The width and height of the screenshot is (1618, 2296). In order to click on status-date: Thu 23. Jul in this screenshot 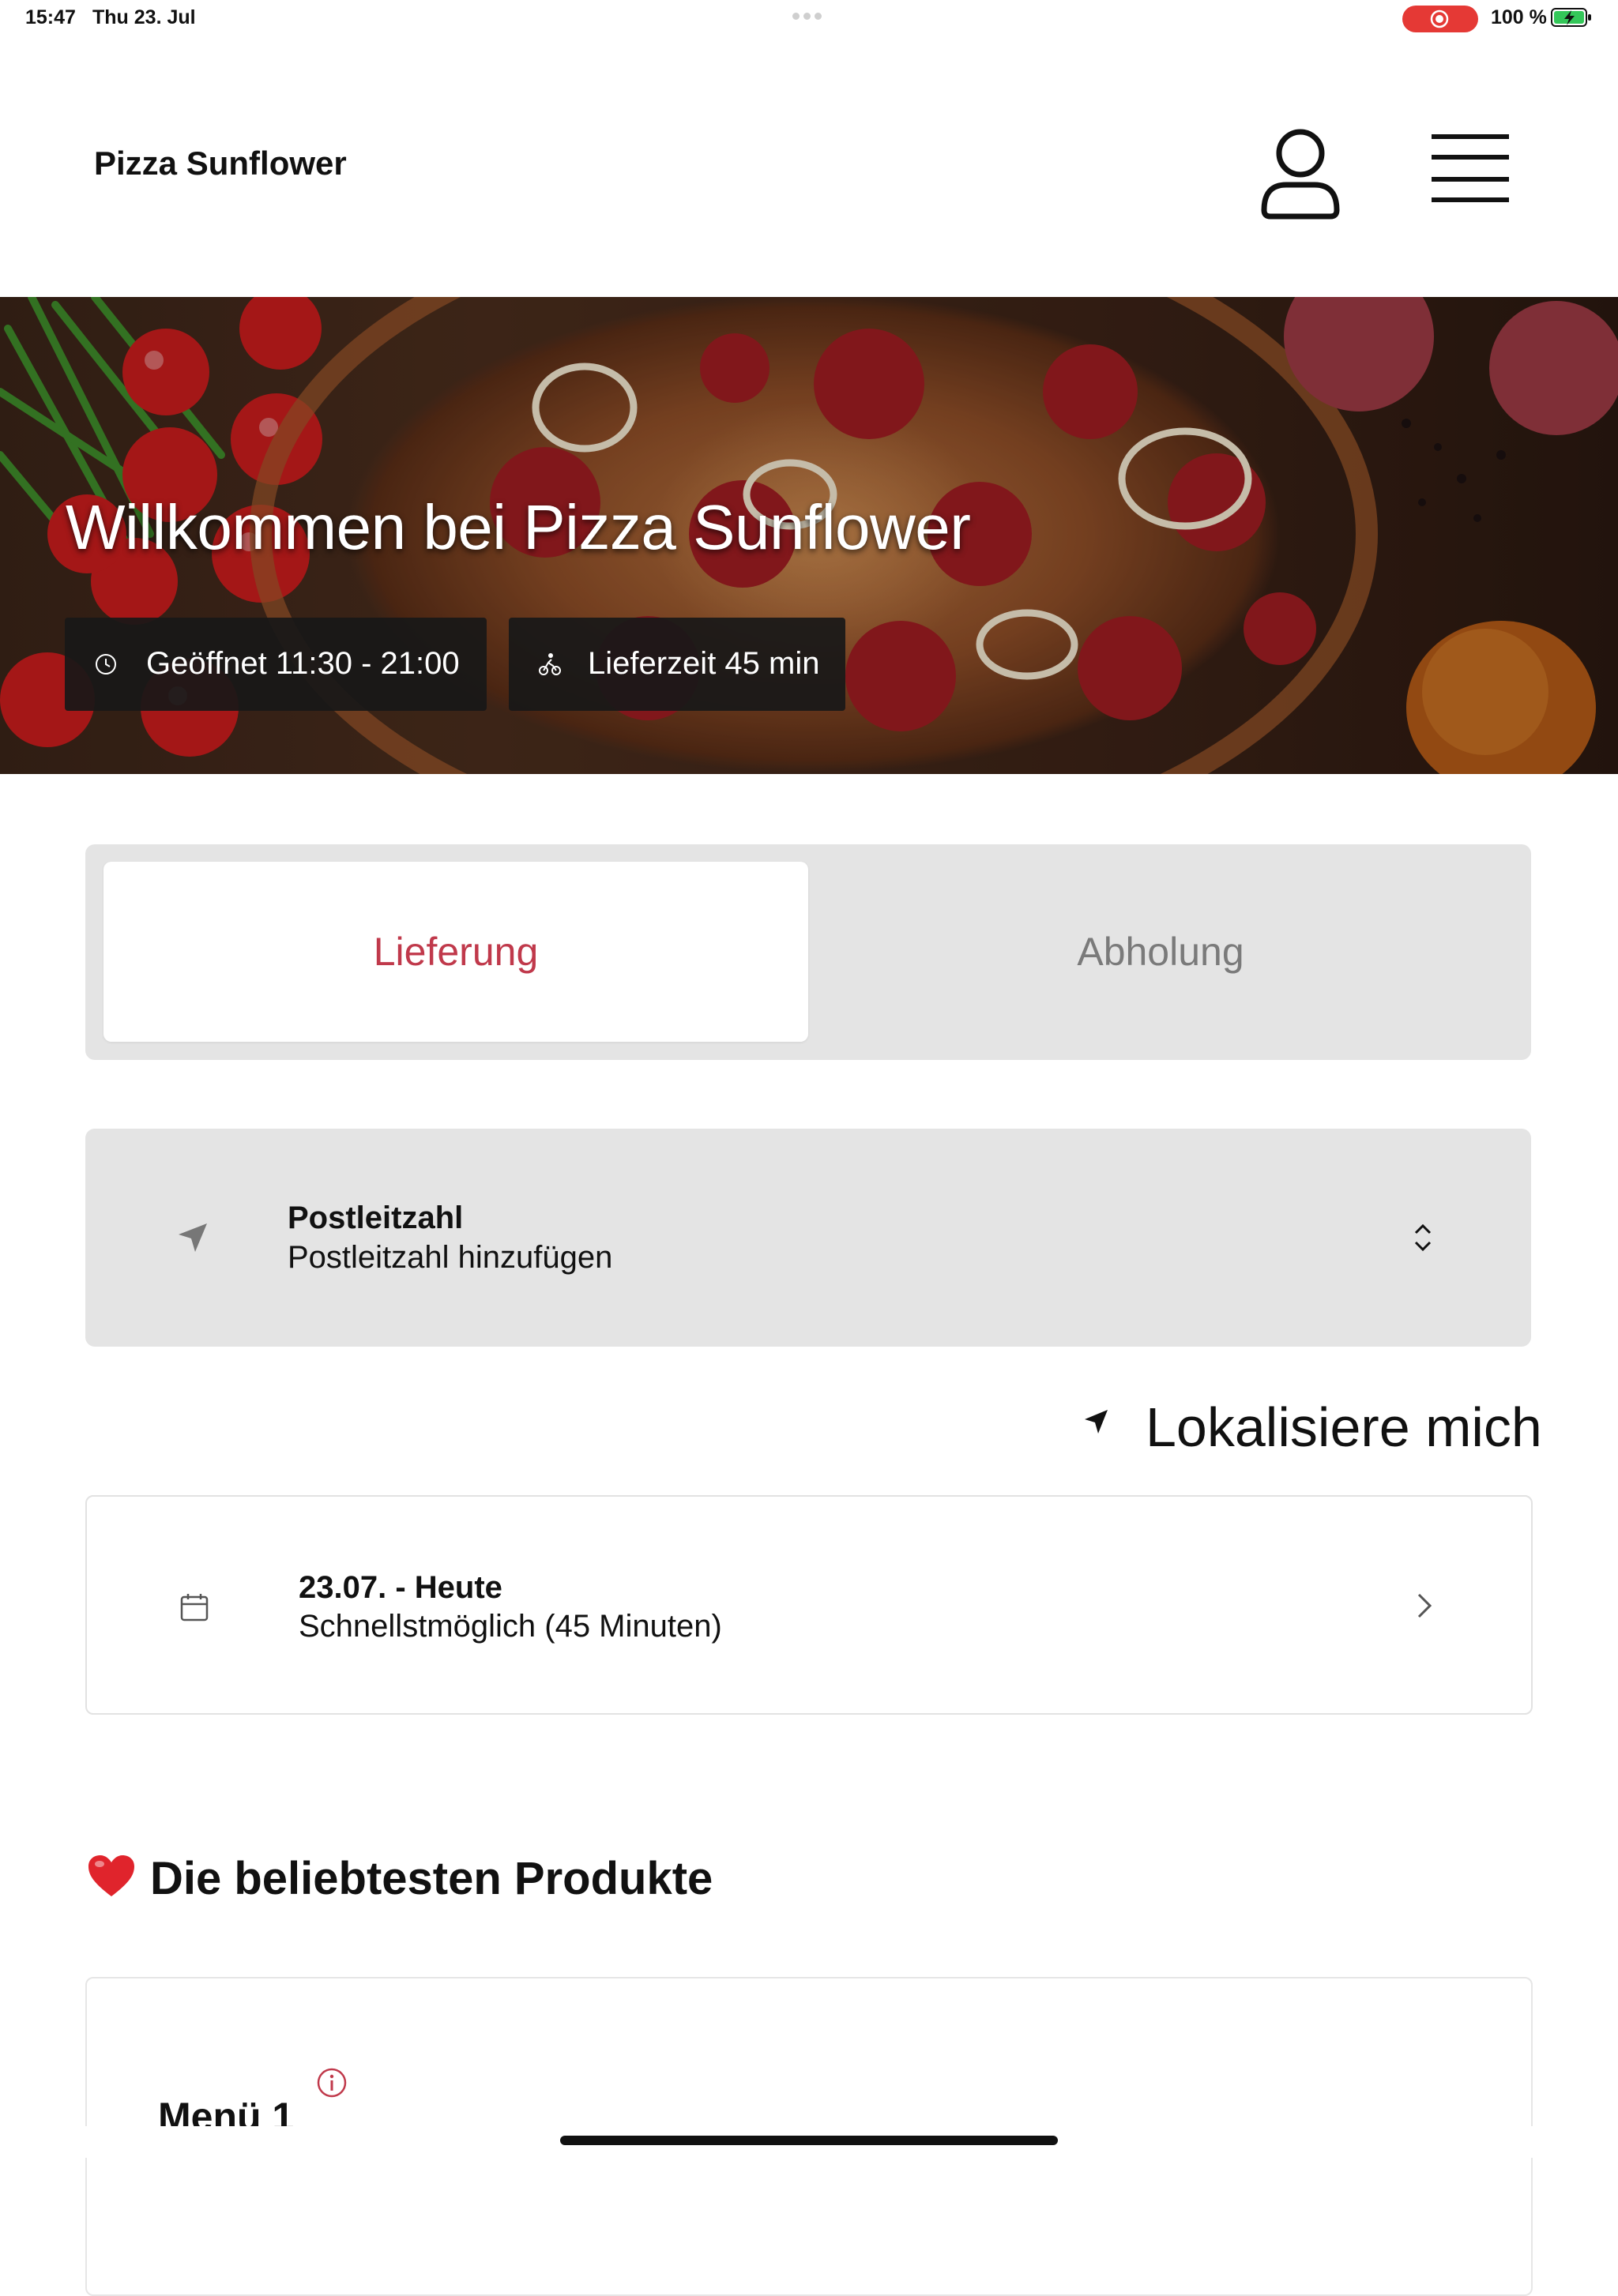, I will do `click(144, 17)`.